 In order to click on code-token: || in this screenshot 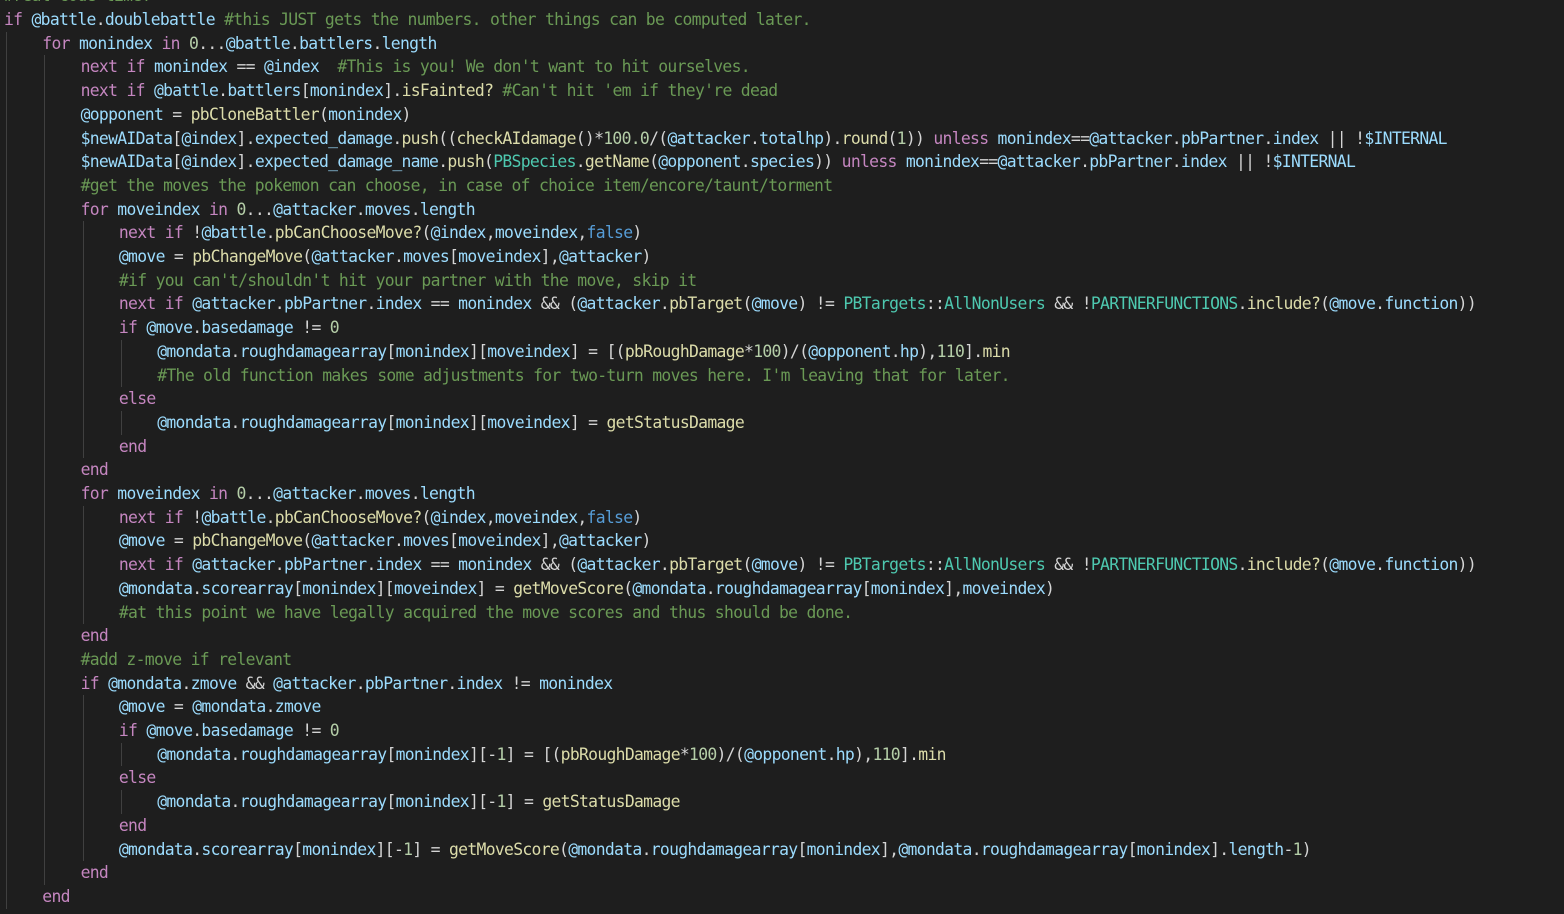, I will do `click(1245, 162)`.